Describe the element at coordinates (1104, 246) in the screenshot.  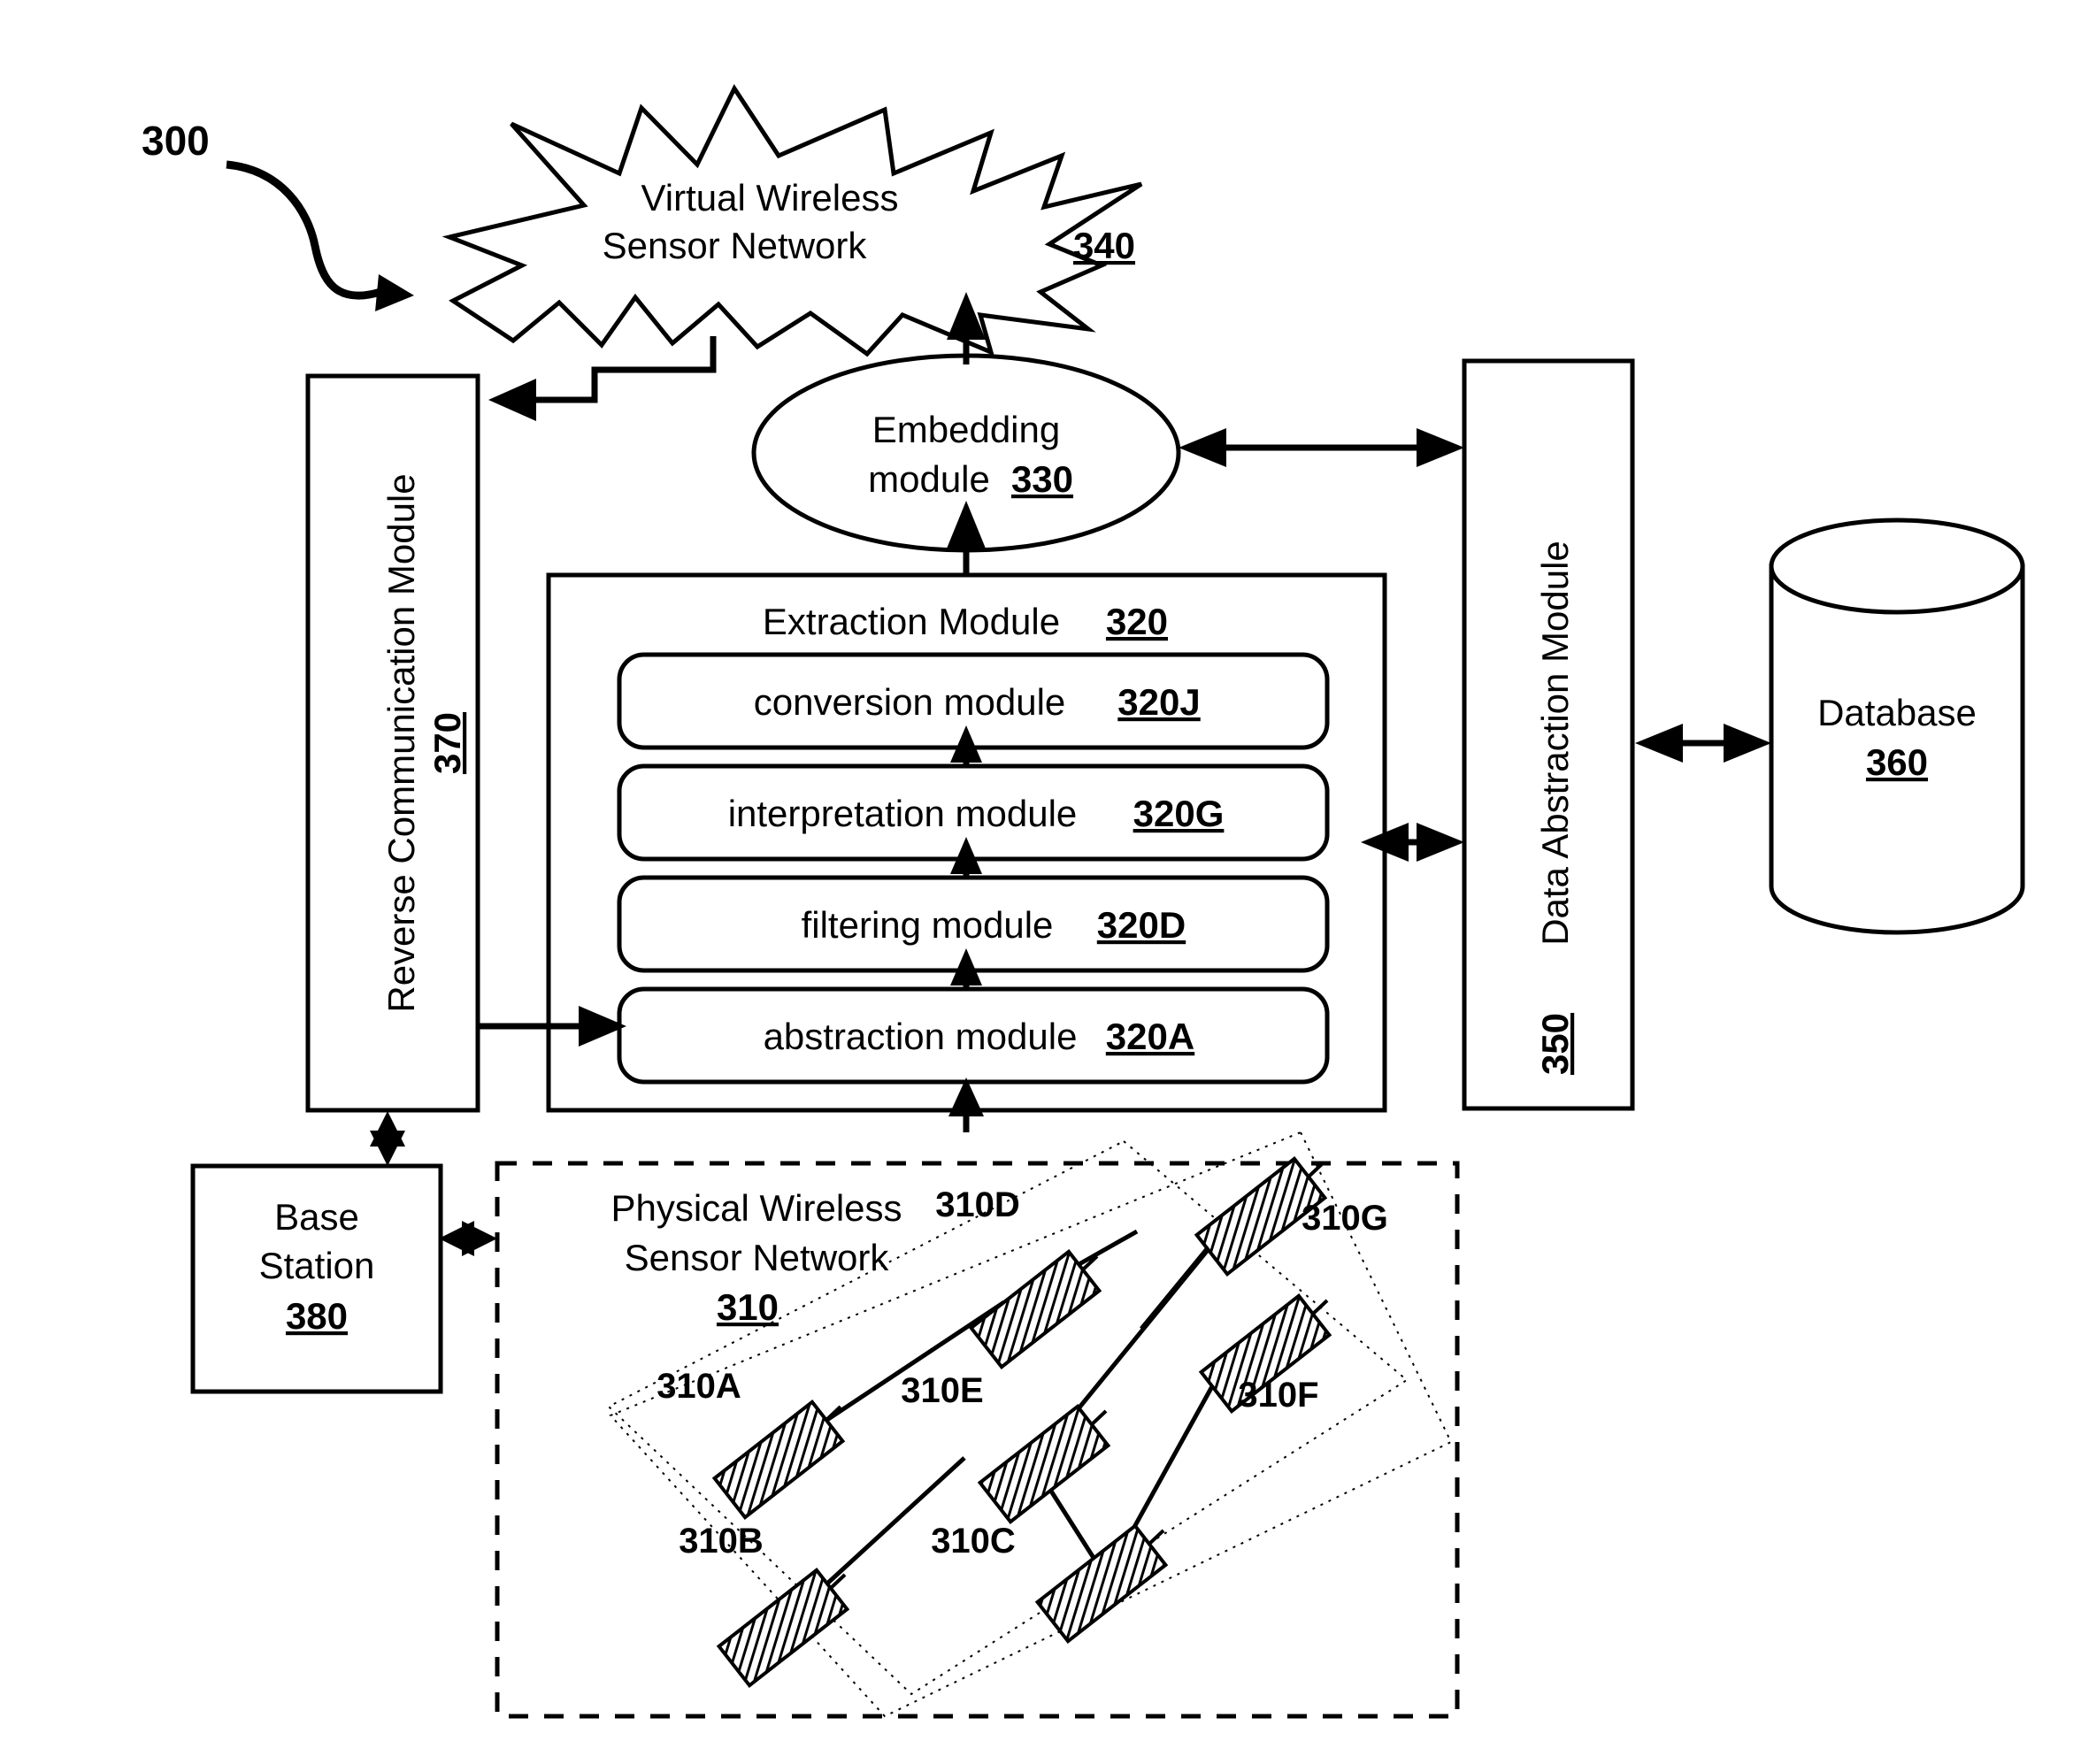
I see `virtual-network-ref: 340` at that location.